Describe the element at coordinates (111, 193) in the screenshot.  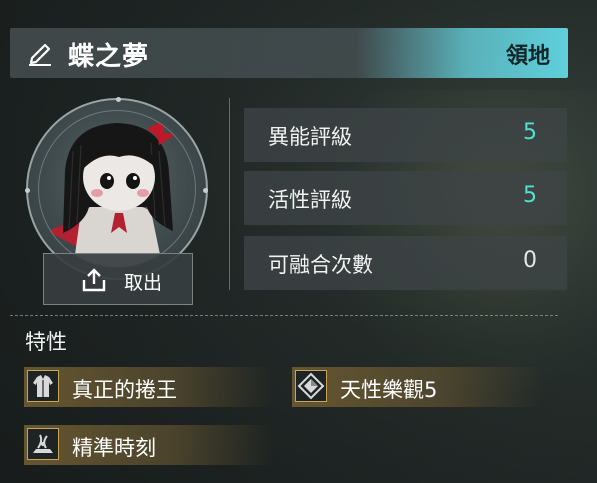
I see `doll-portrait-icon` at that location.